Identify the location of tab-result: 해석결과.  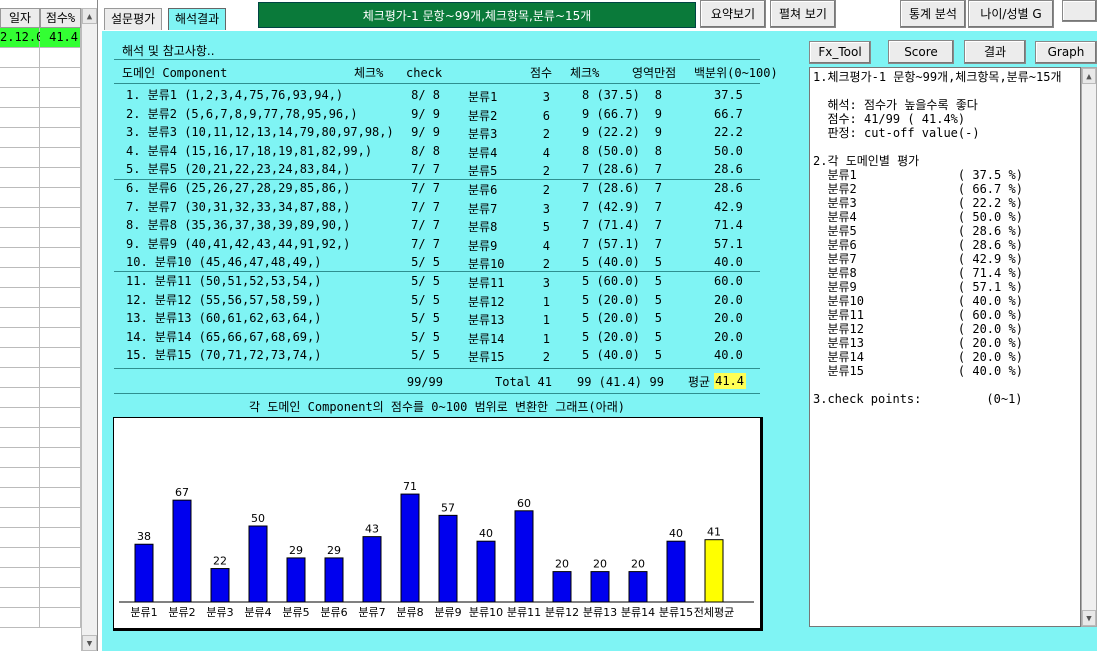
(197, 19).